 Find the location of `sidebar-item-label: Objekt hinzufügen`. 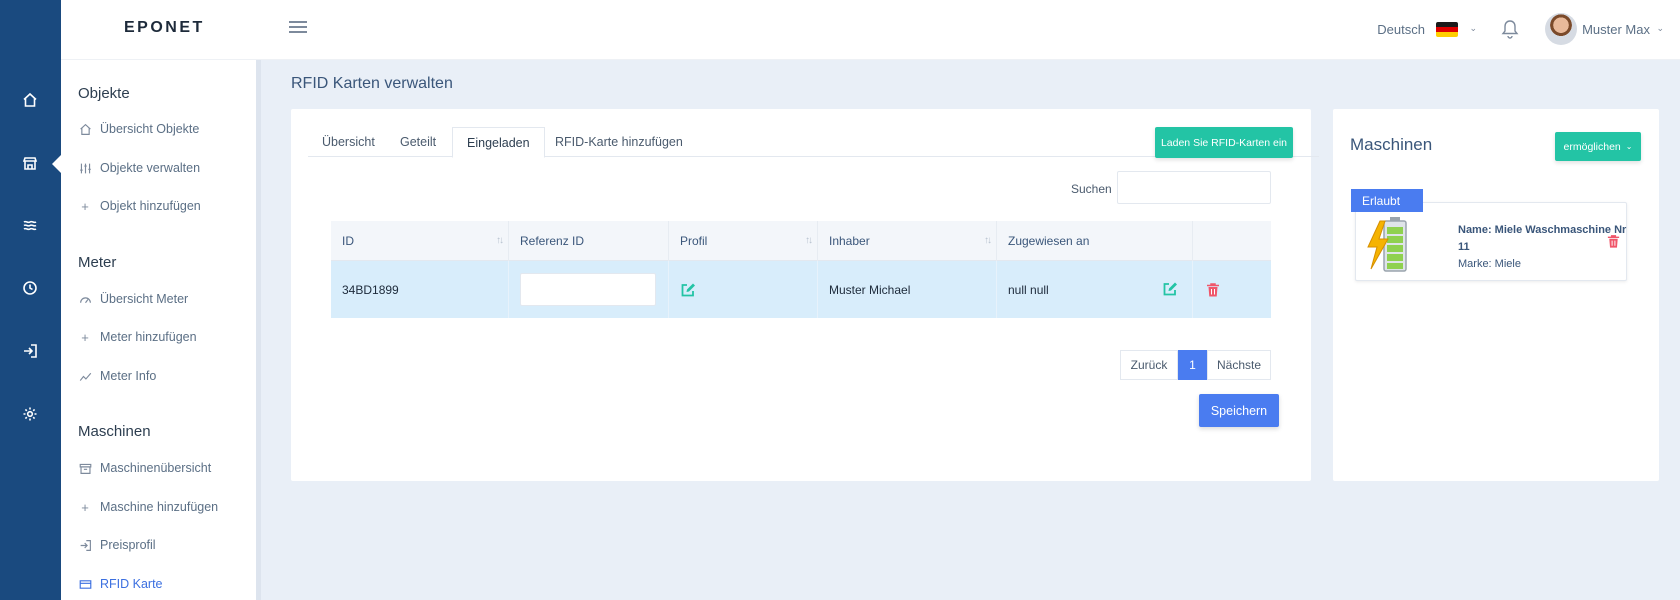

sidebar-item-label: Objekt hinzufügen is located at coordinates (150, 206).